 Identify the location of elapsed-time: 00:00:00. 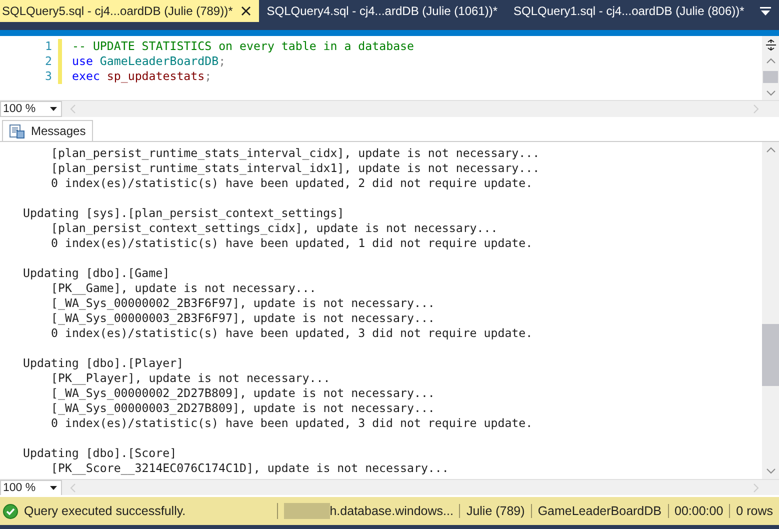
(699, 511).